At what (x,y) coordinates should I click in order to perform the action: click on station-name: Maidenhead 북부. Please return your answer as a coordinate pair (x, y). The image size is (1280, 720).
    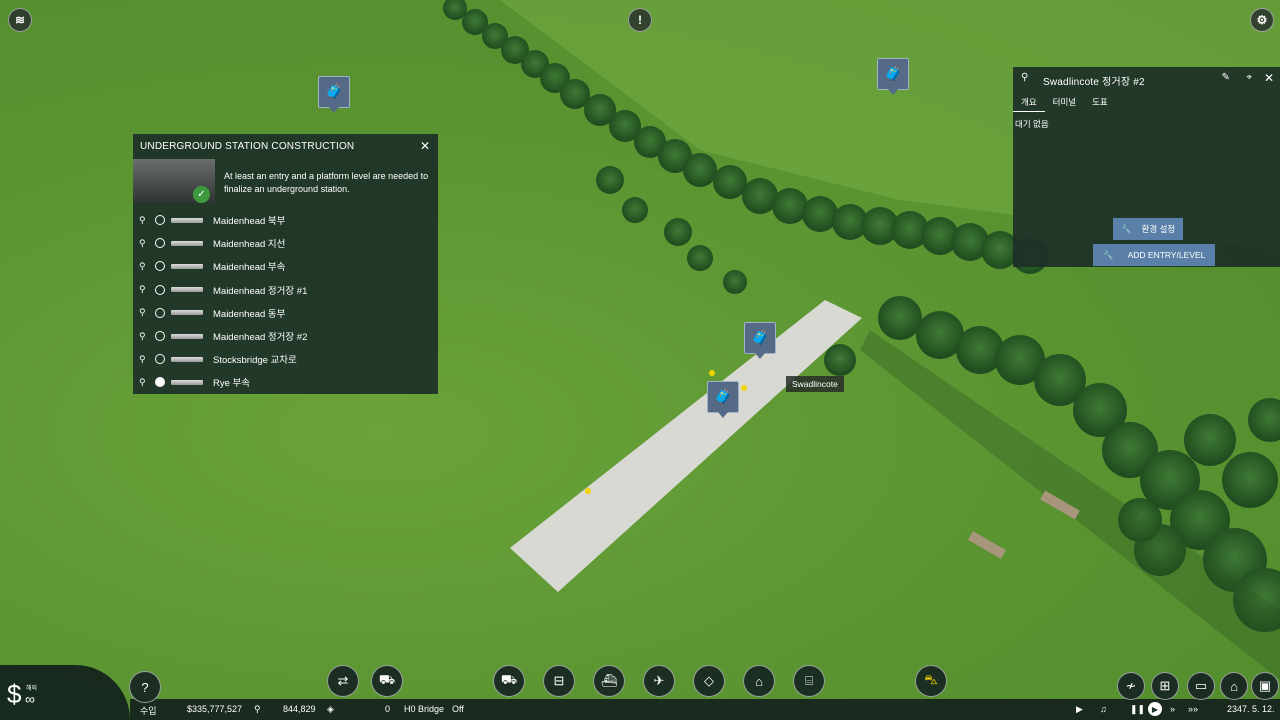
    Looking at the image, I should click on (249, 221).